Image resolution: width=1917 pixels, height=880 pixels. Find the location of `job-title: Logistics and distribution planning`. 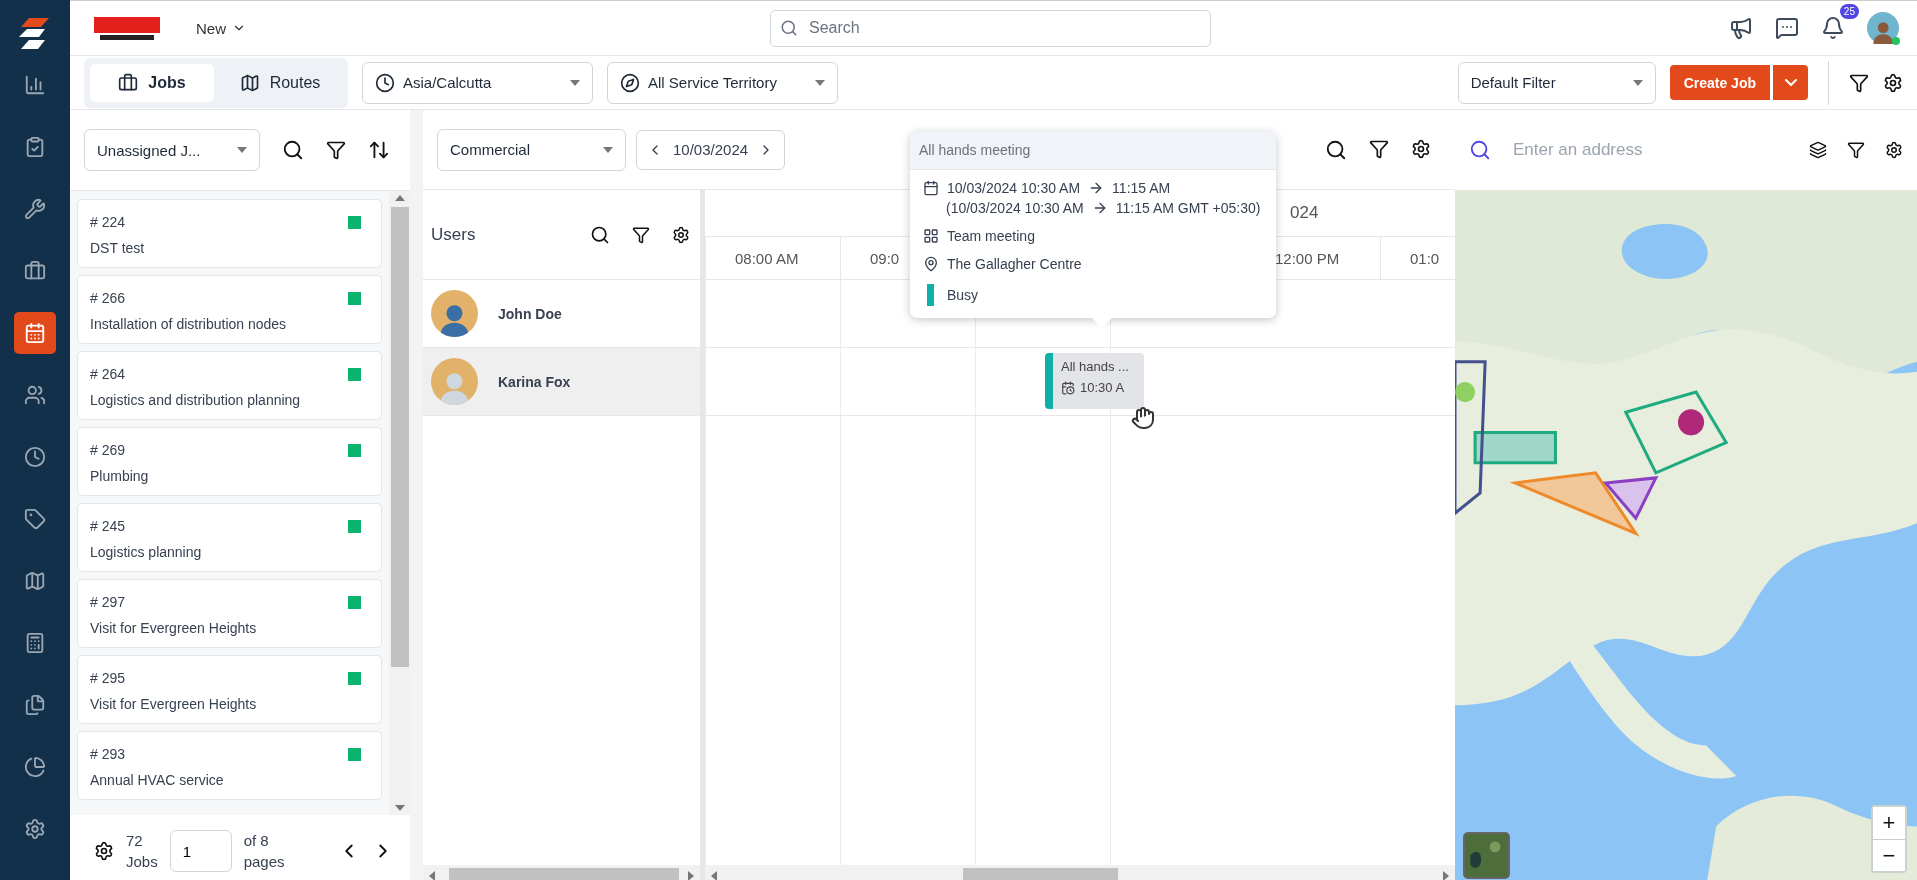

job-title: Logistics and distribution planning is located at coordinates (195, 400).